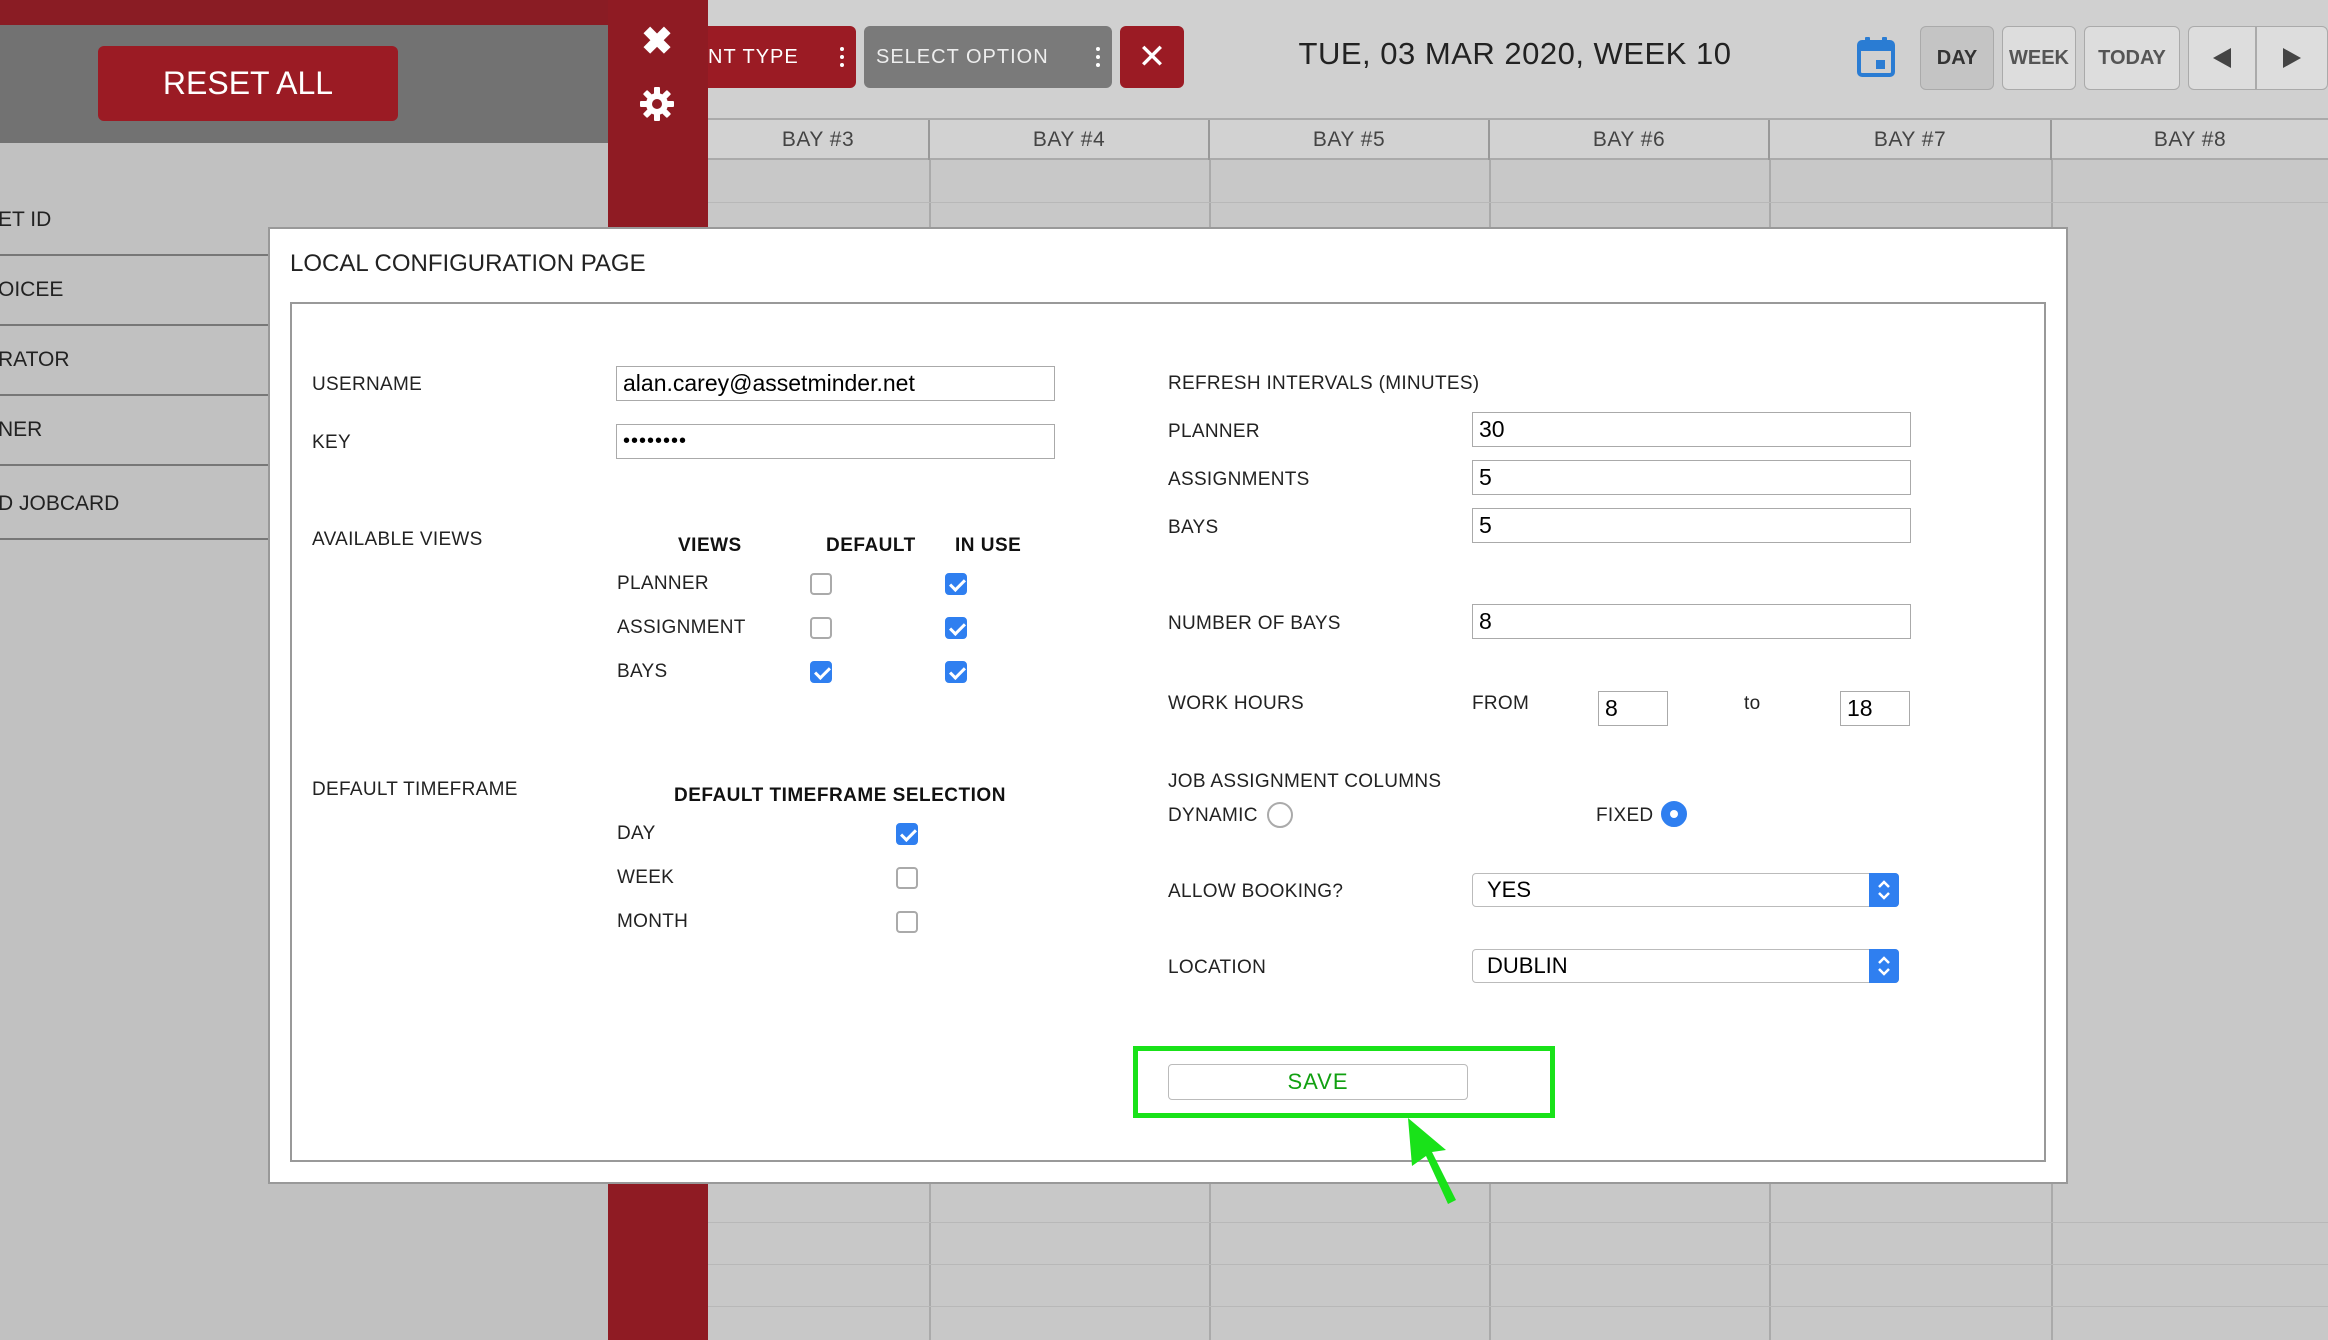  Describe the element at coordinates (956, 584) in the screenshot. I see `planner-in-use-checkbox` at that location.